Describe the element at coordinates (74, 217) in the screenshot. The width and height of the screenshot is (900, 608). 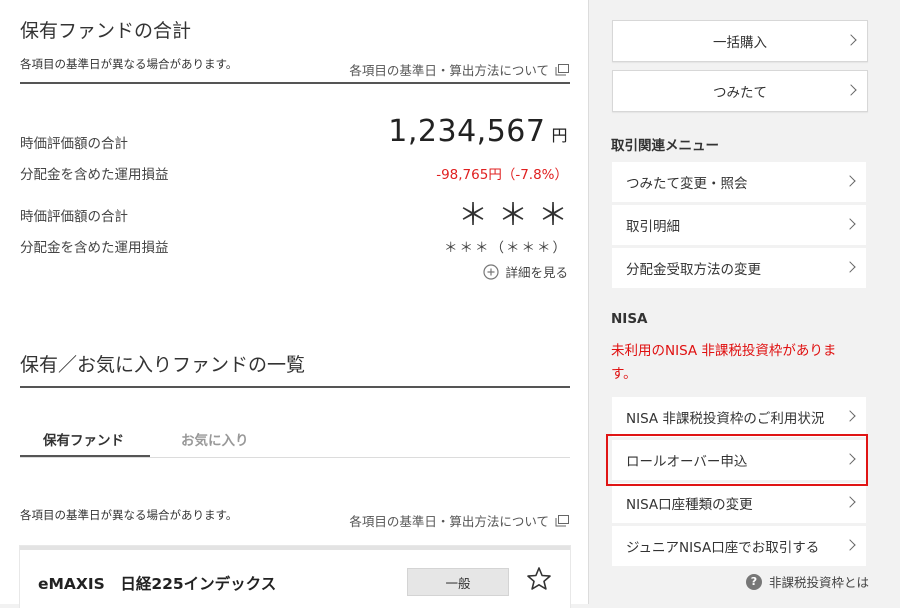
I see `masked-market-value-label: 時価評価額の合計` at that location.